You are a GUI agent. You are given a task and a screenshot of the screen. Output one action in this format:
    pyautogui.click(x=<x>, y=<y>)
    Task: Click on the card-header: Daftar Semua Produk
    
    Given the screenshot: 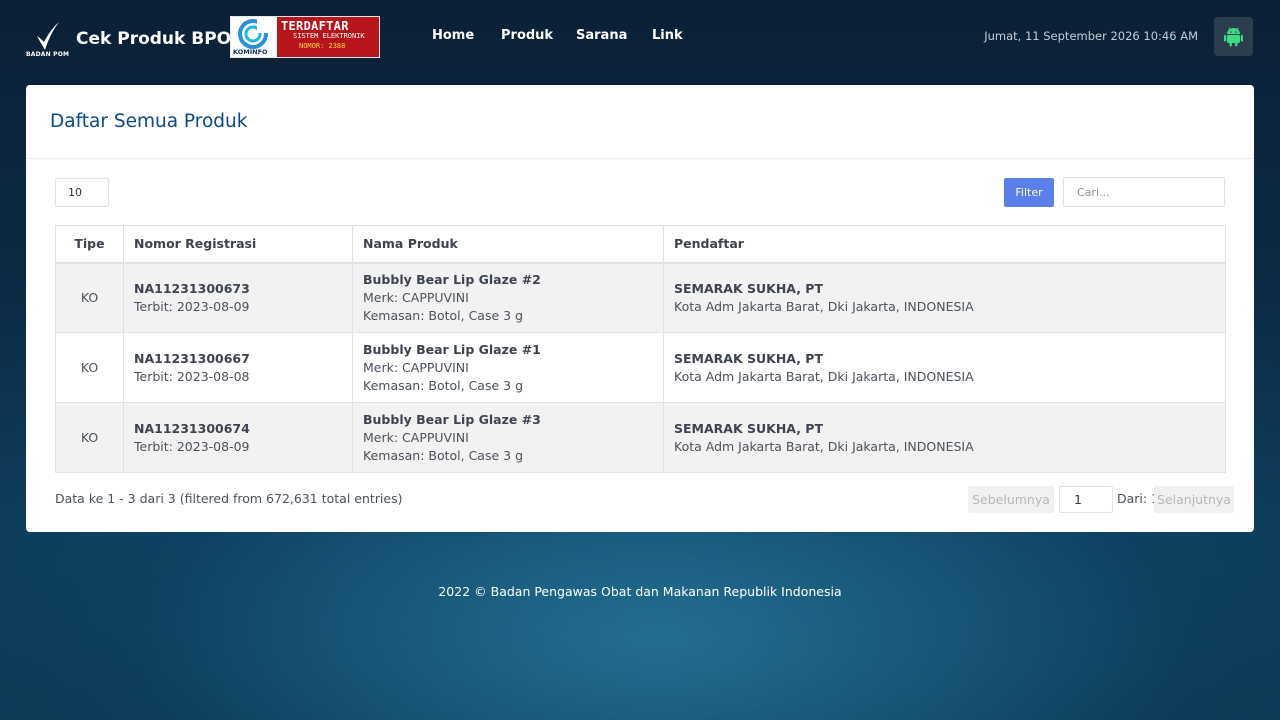 What is the action you would take?
    pyautogui.click(x=640, y=122)
    